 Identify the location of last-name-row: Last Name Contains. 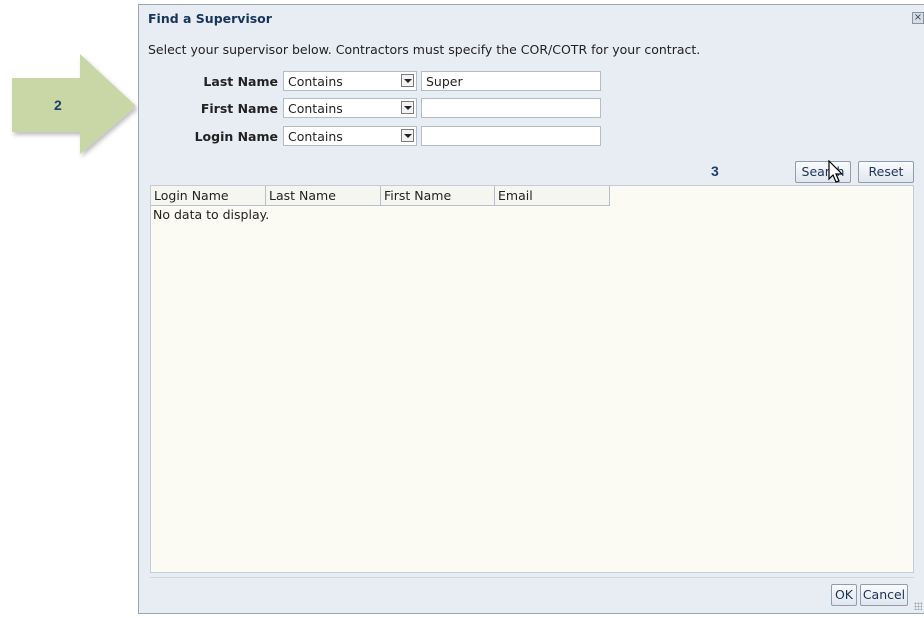
(391, 82).